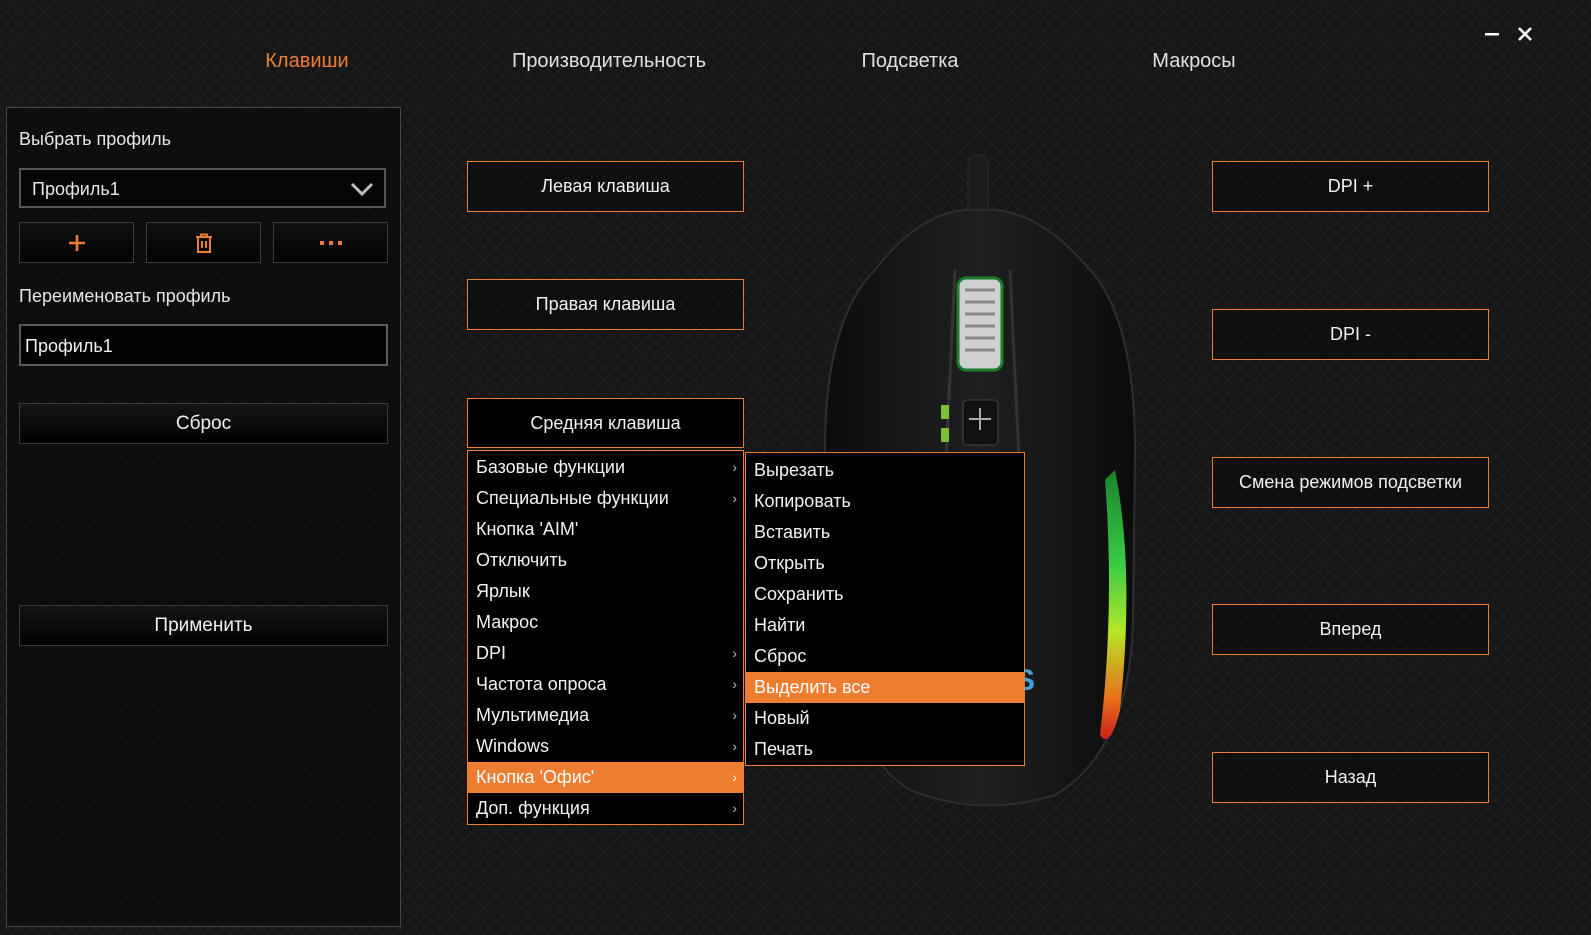 This screenshot has width=1591, height=935. What do you see at coordinates (69, 346) in the screenshot?
I see `rename-profile-value: Профиль1` at bounding box center [69, 346].